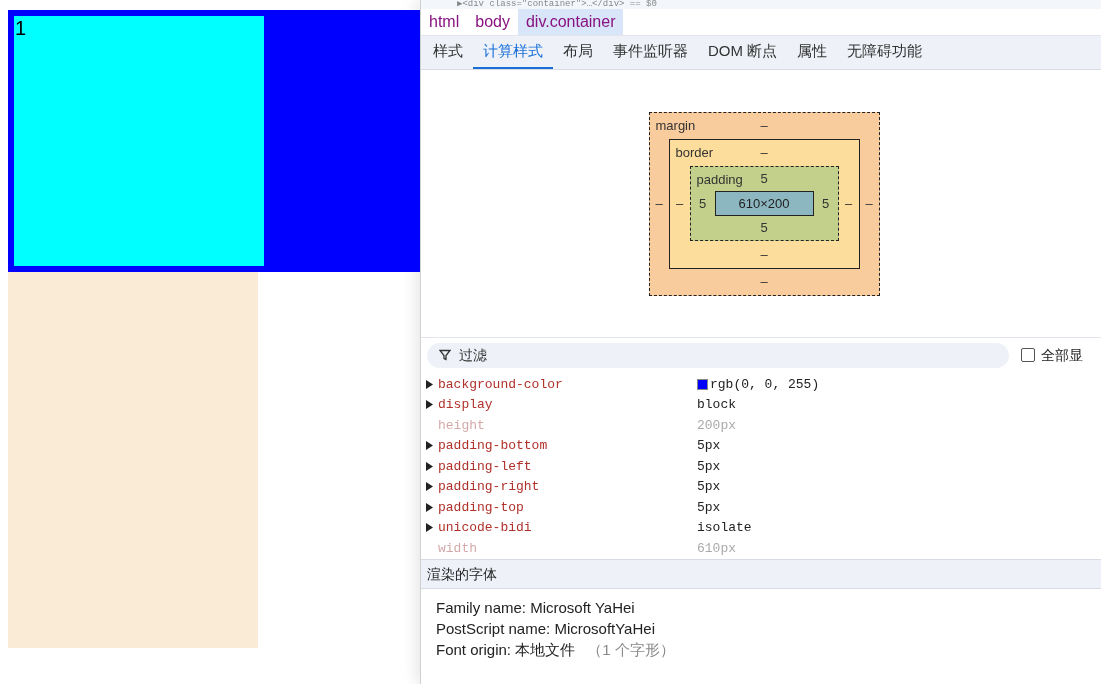  I want to click on show-all-label: 全部显, so click(1062, 355).